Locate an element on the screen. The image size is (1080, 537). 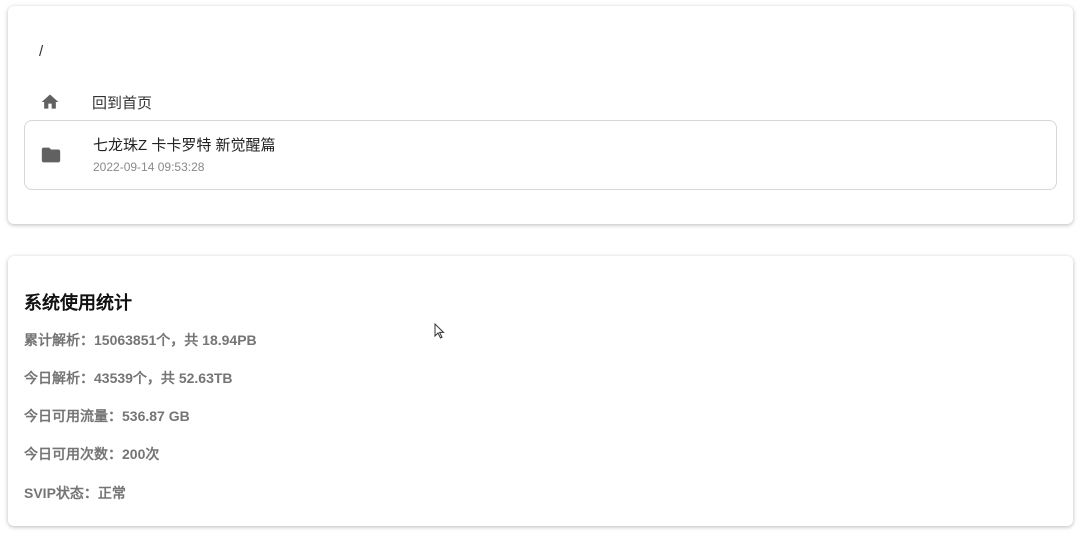
home-nav-label: 回到首页 is located at coordinates (122, 103).